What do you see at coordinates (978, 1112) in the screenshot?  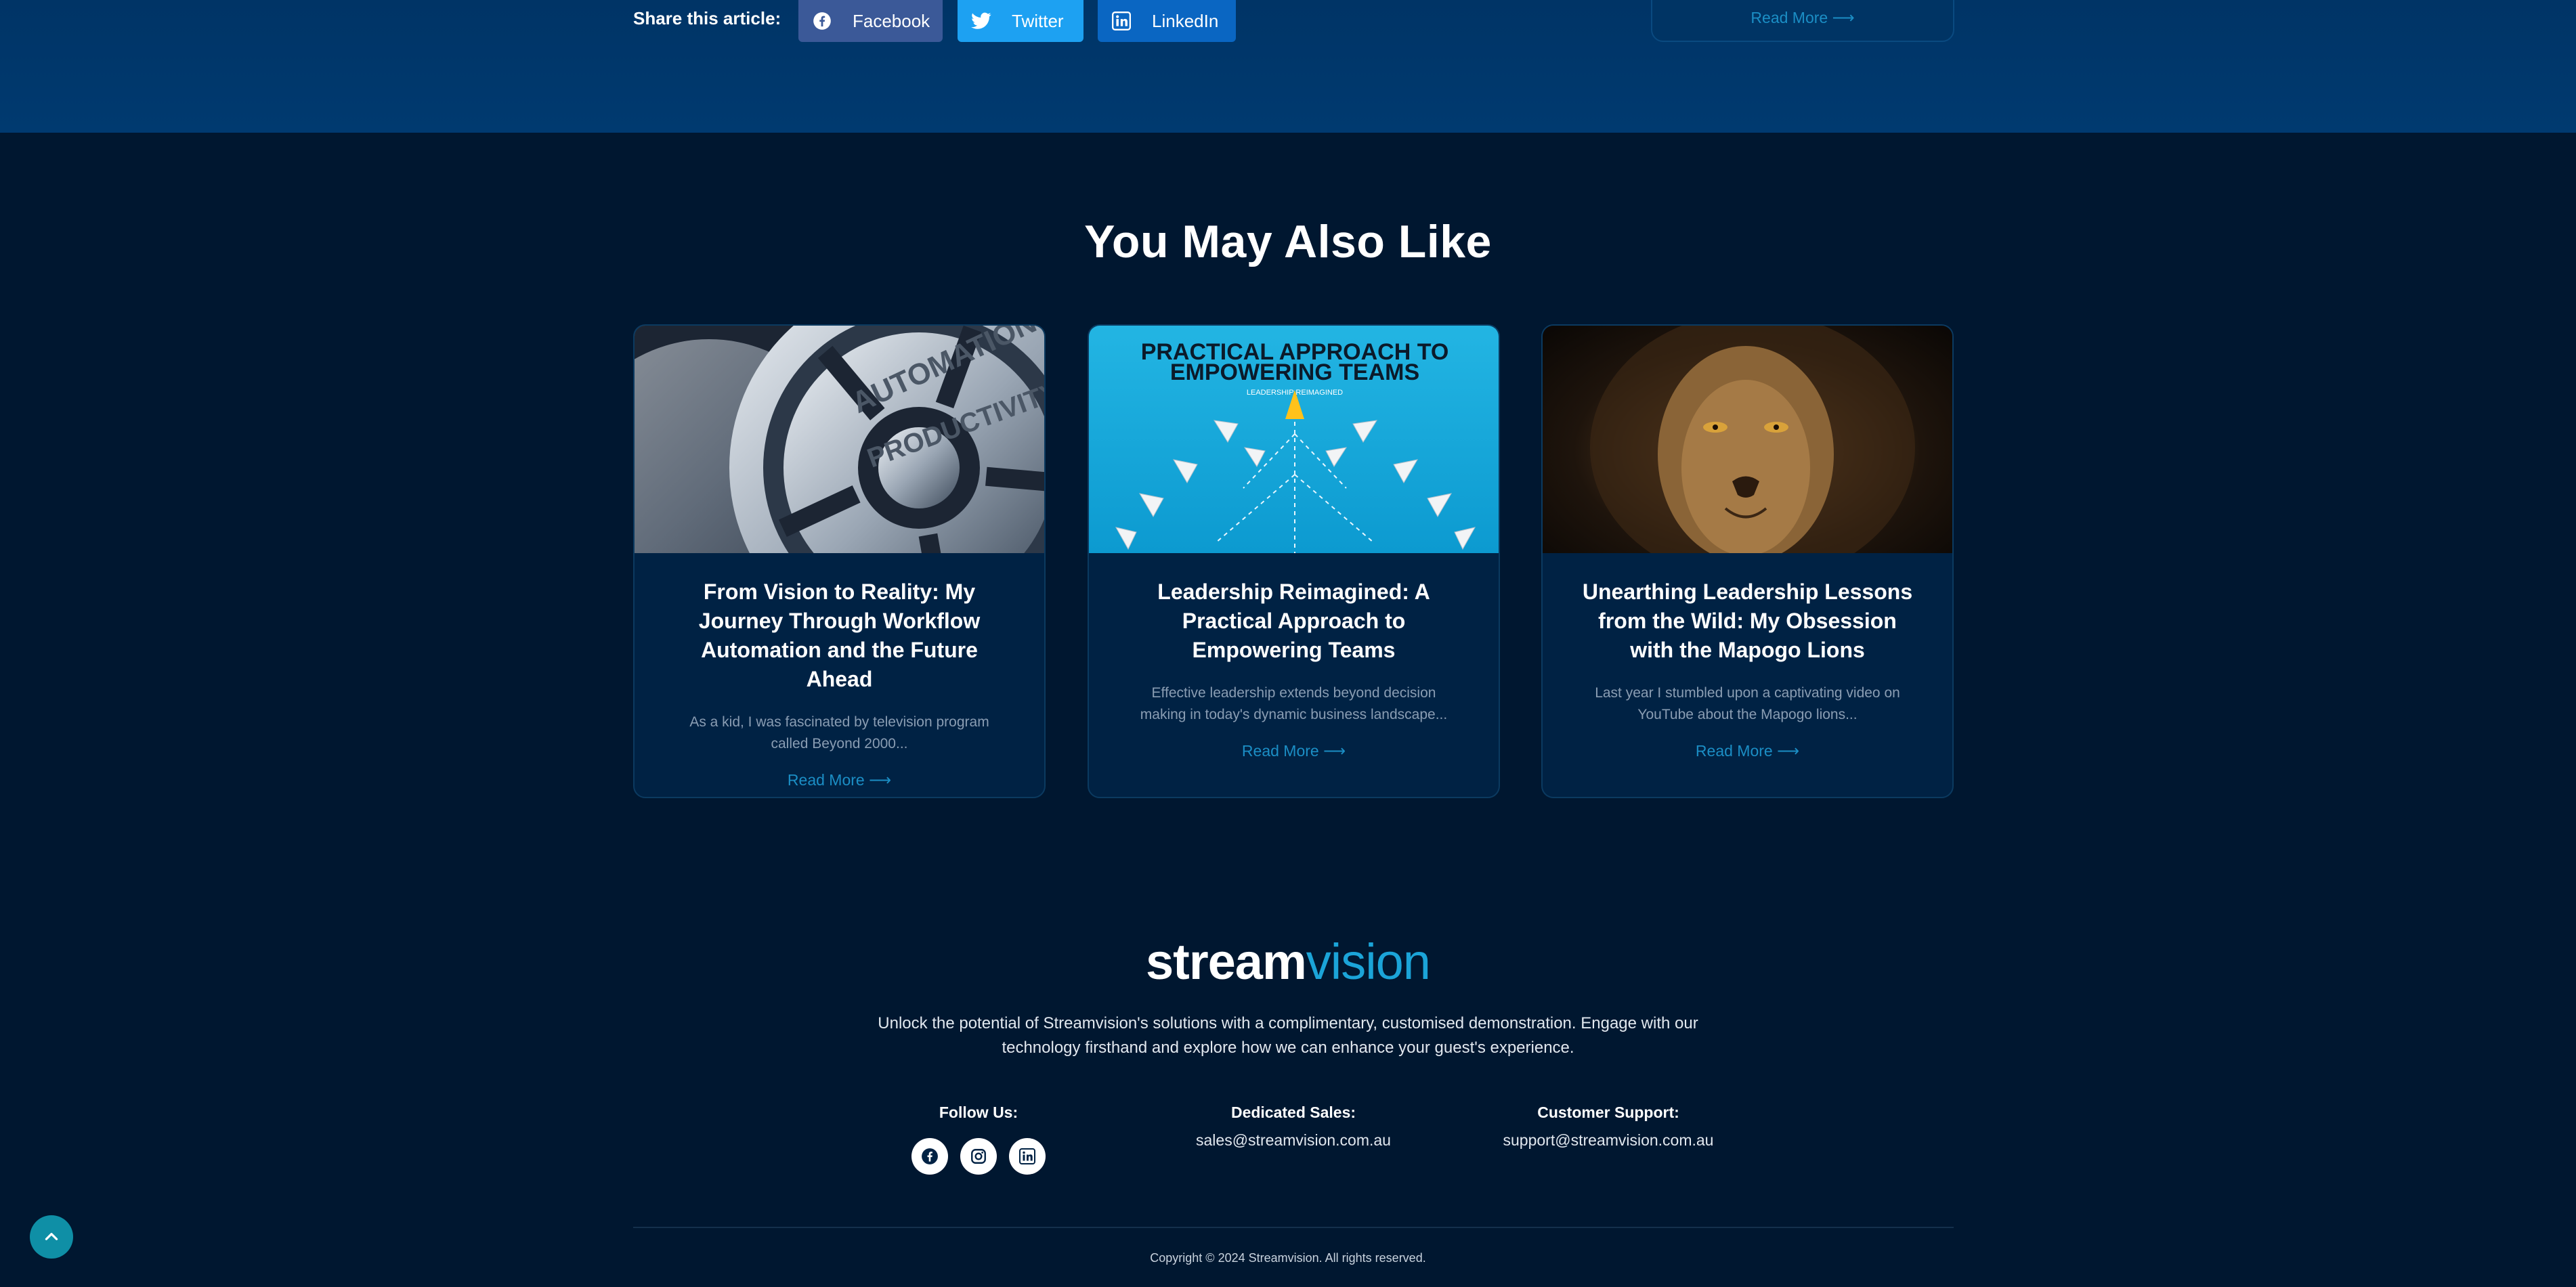 I see `follow-us-label: Follow Us:` at bounding box center [978, 1112].